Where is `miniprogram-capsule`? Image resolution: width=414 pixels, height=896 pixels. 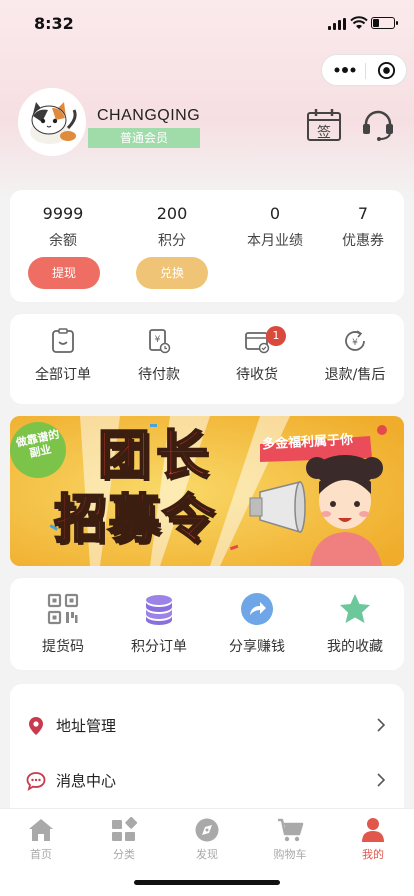
miniprogram-capsule is located at coordinates (364, 70).